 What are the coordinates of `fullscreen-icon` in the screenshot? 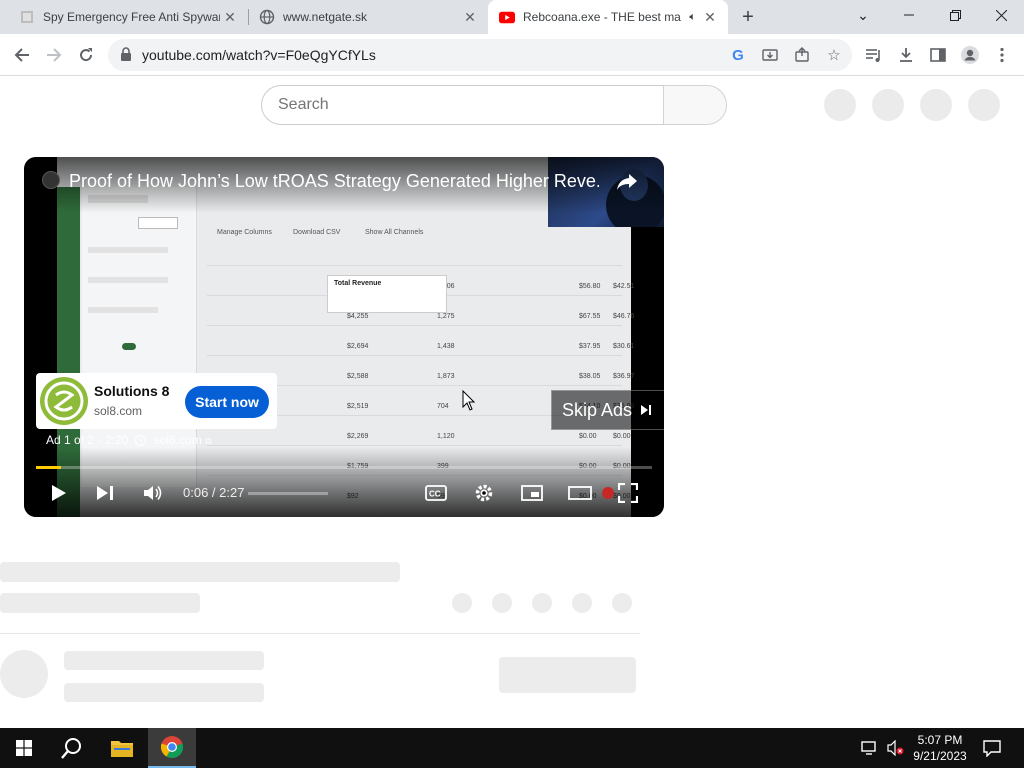 It's located at (628, 493).